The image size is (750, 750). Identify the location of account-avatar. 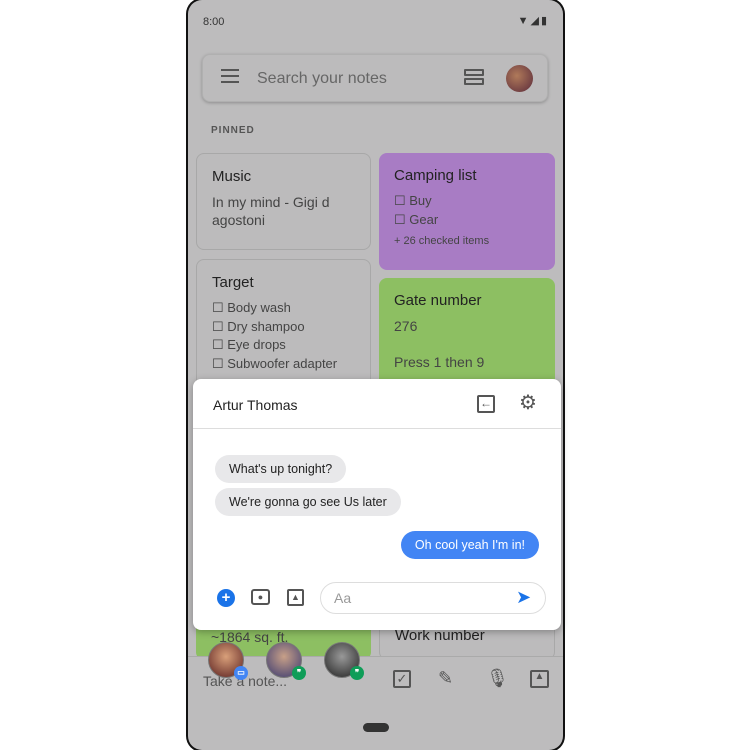
(519, 78).